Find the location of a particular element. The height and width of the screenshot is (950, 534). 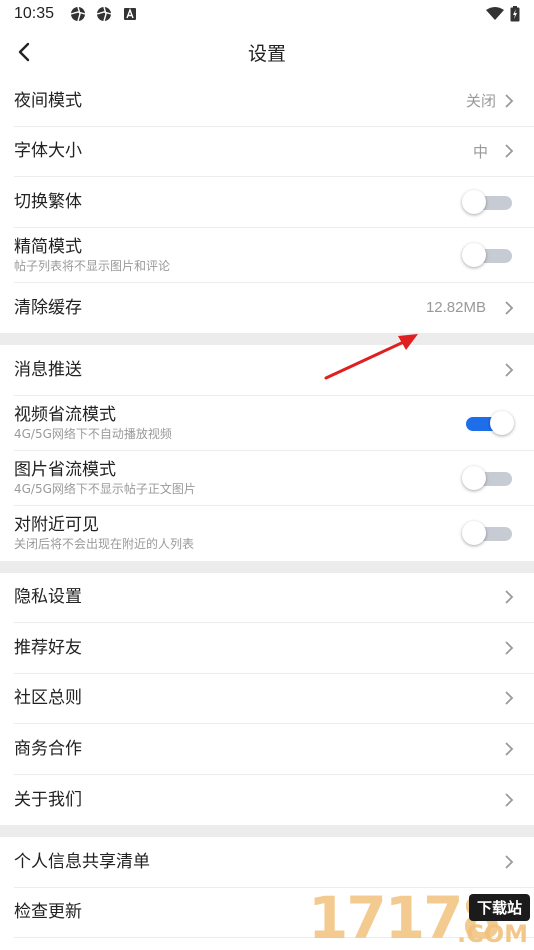

setting-label: 商务合作 is located at coordinates (48, 748).